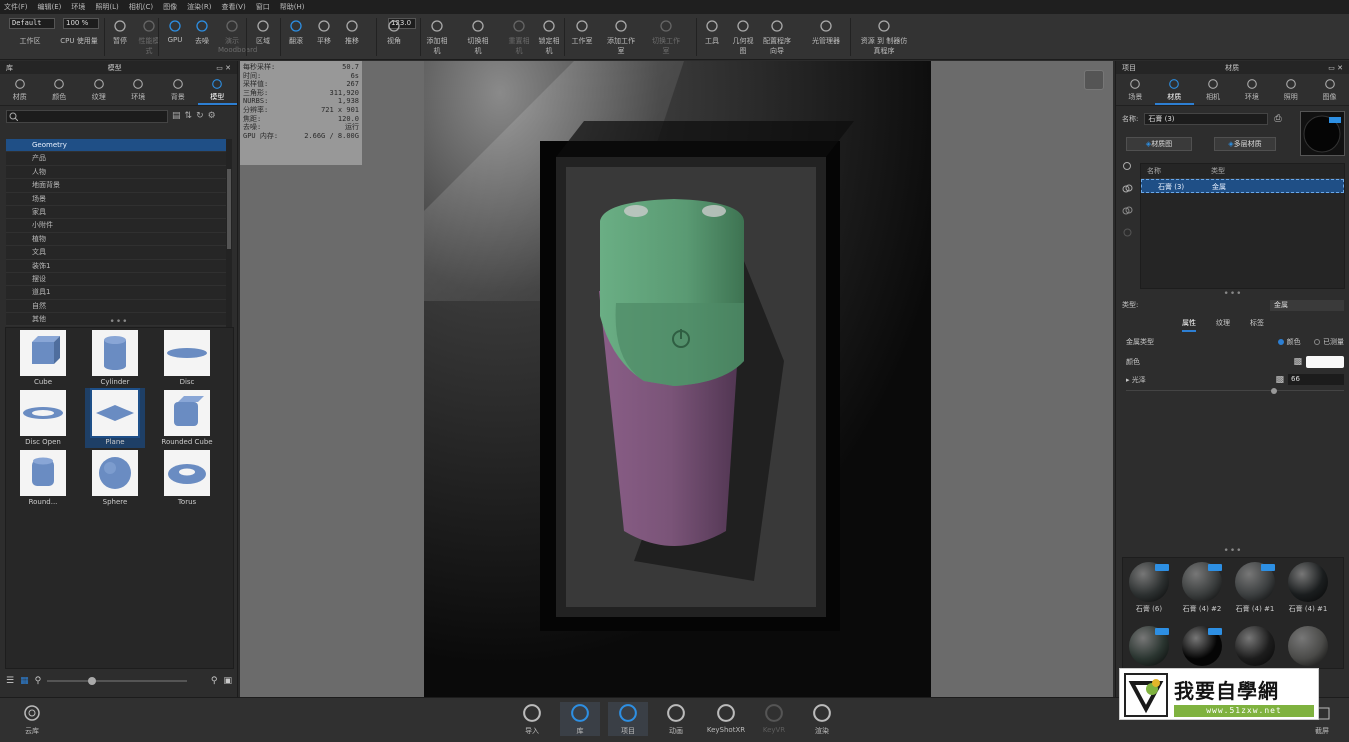  What do you see at coordinates (141, 7) in the screenshot?
I see `menu-item: 相机(C)` at bounding box center [141, 7].